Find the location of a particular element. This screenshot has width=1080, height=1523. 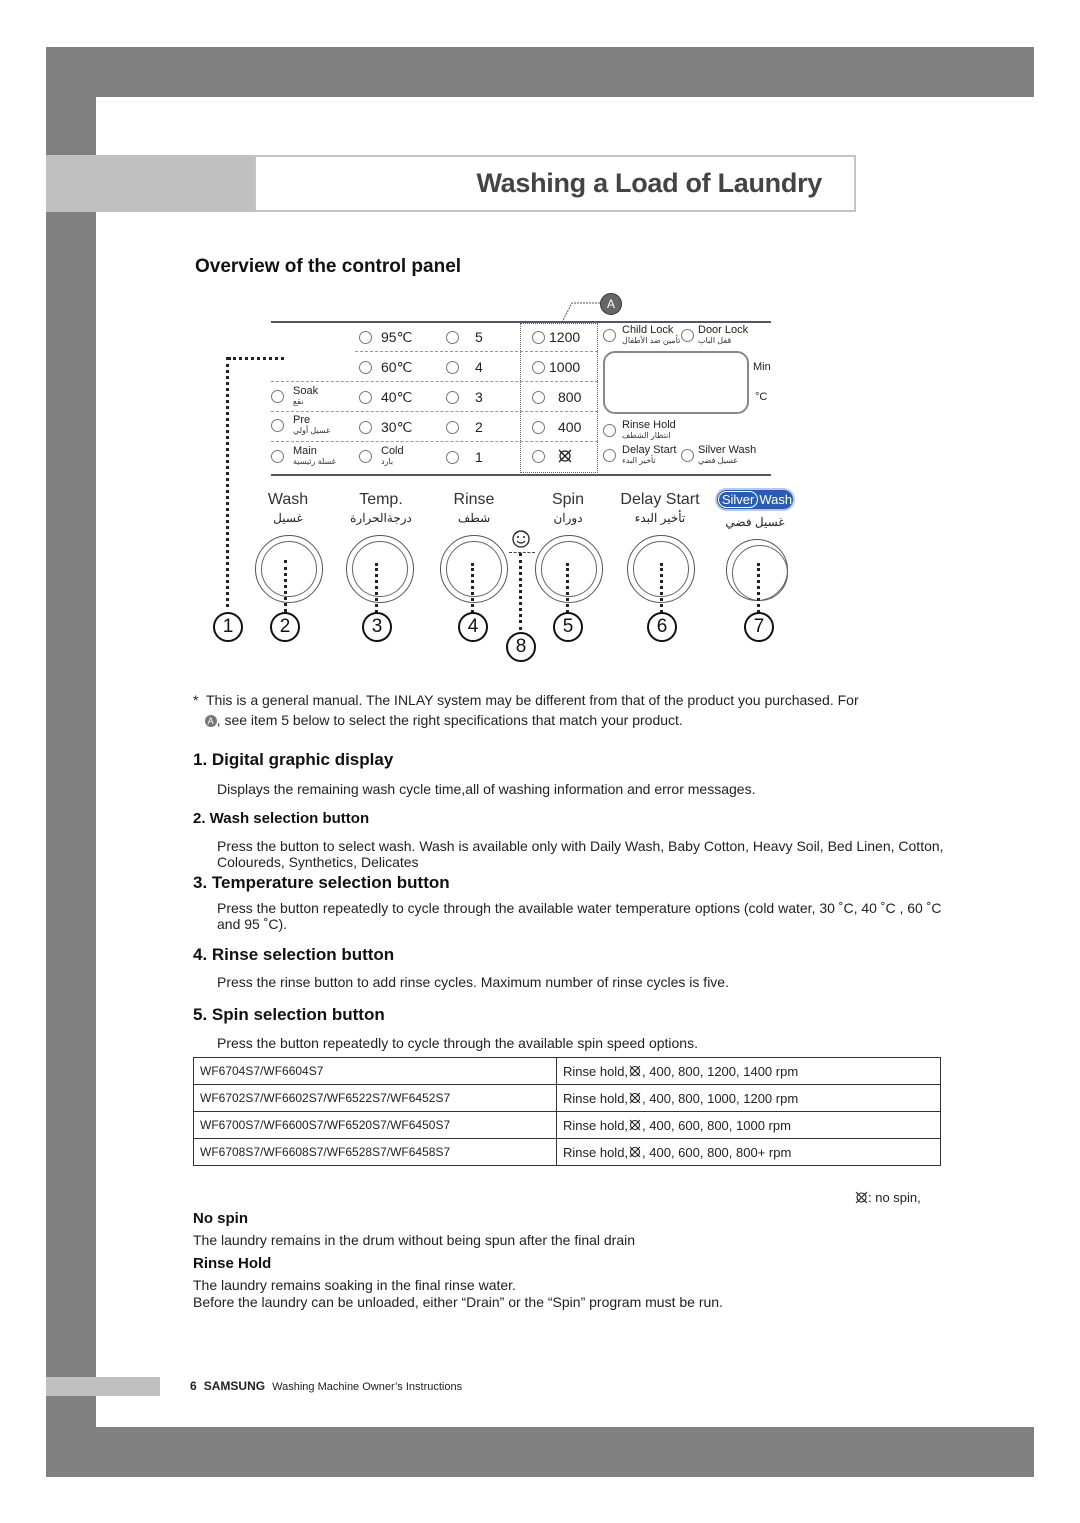

callout-number-7: 7 is located at coordinates (759, 627).